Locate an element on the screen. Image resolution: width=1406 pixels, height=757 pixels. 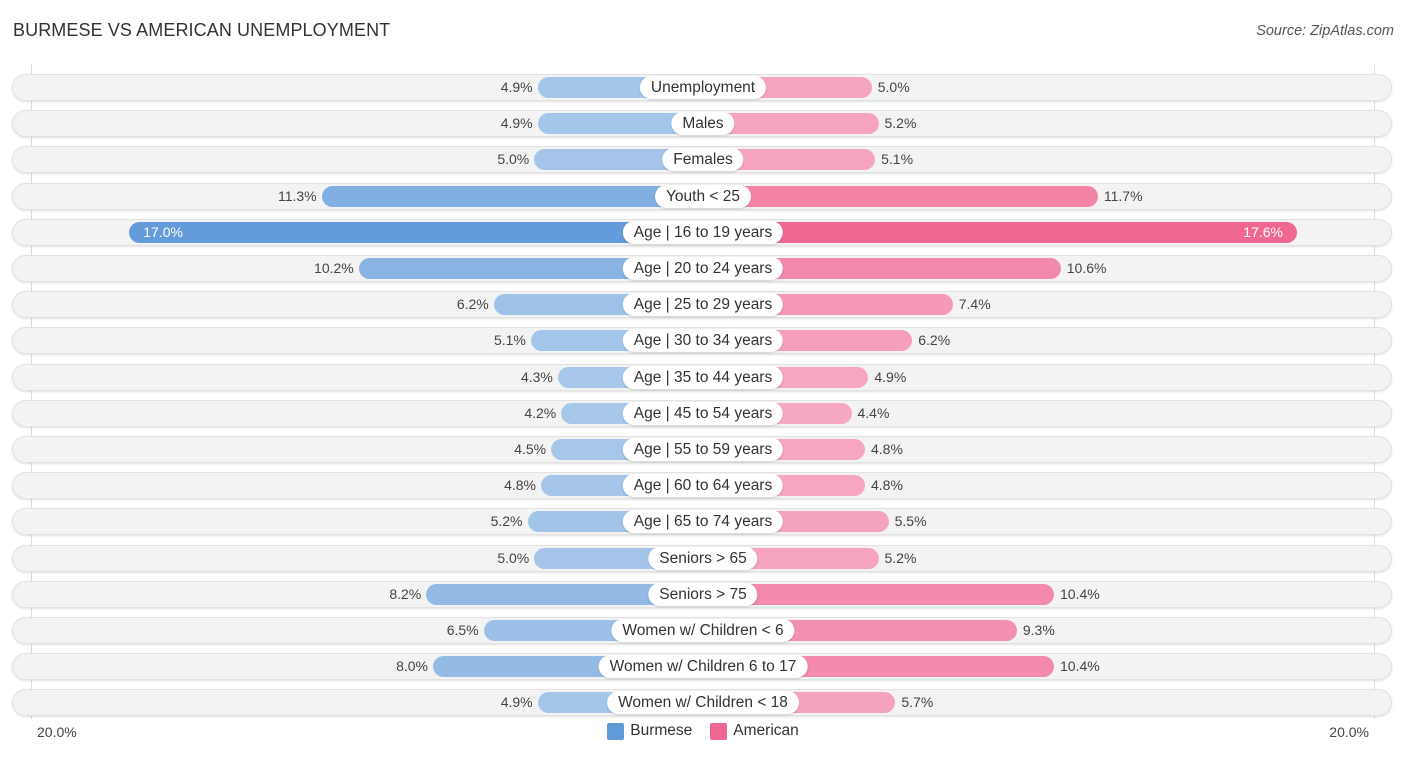
value-label-burmese-age-30-to-34-years: 5.1% is located at coordinates (509, 340).